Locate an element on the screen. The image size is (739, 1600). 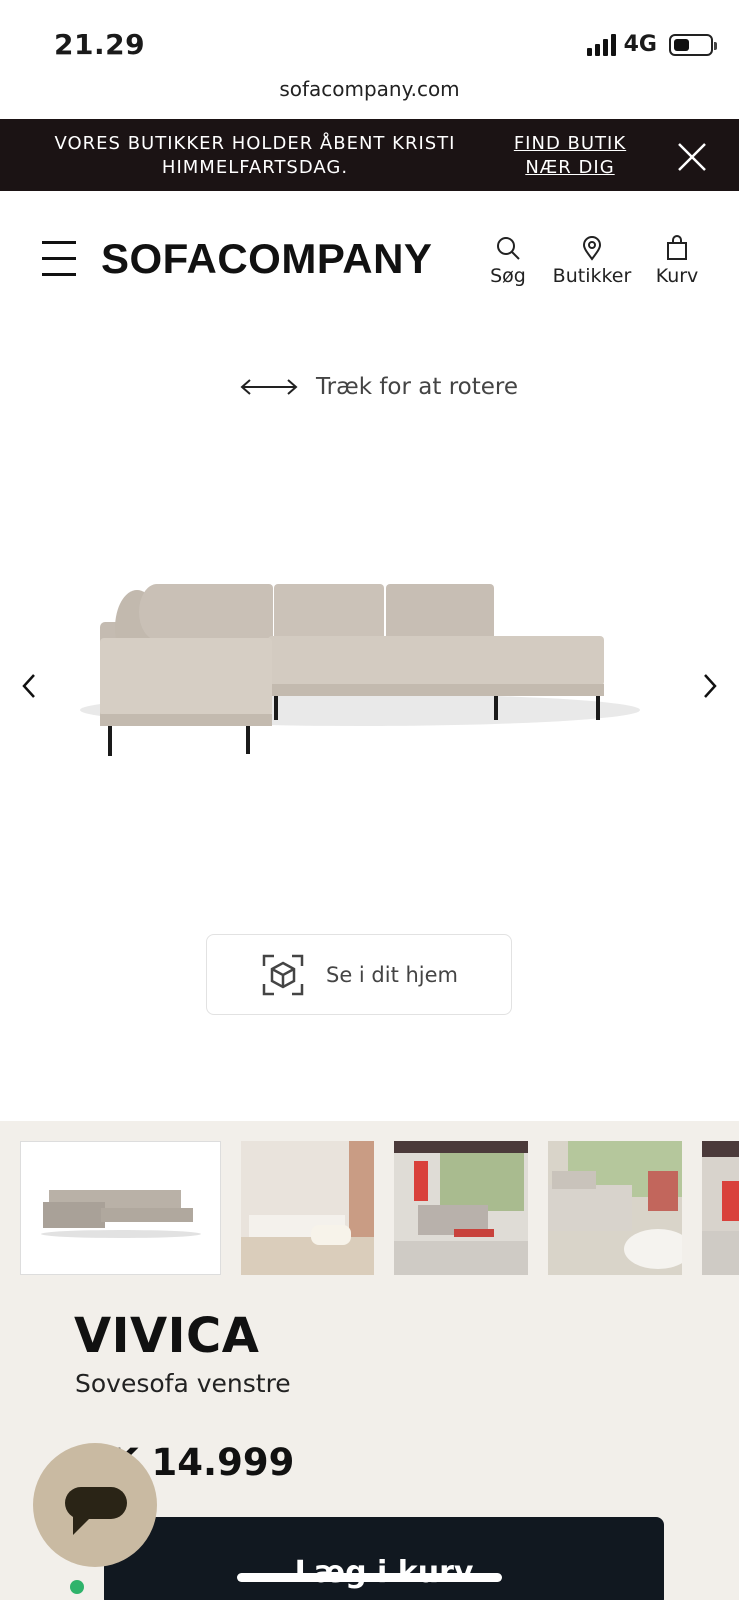
status-indicators: 4G is located at coordinates (651, 44).